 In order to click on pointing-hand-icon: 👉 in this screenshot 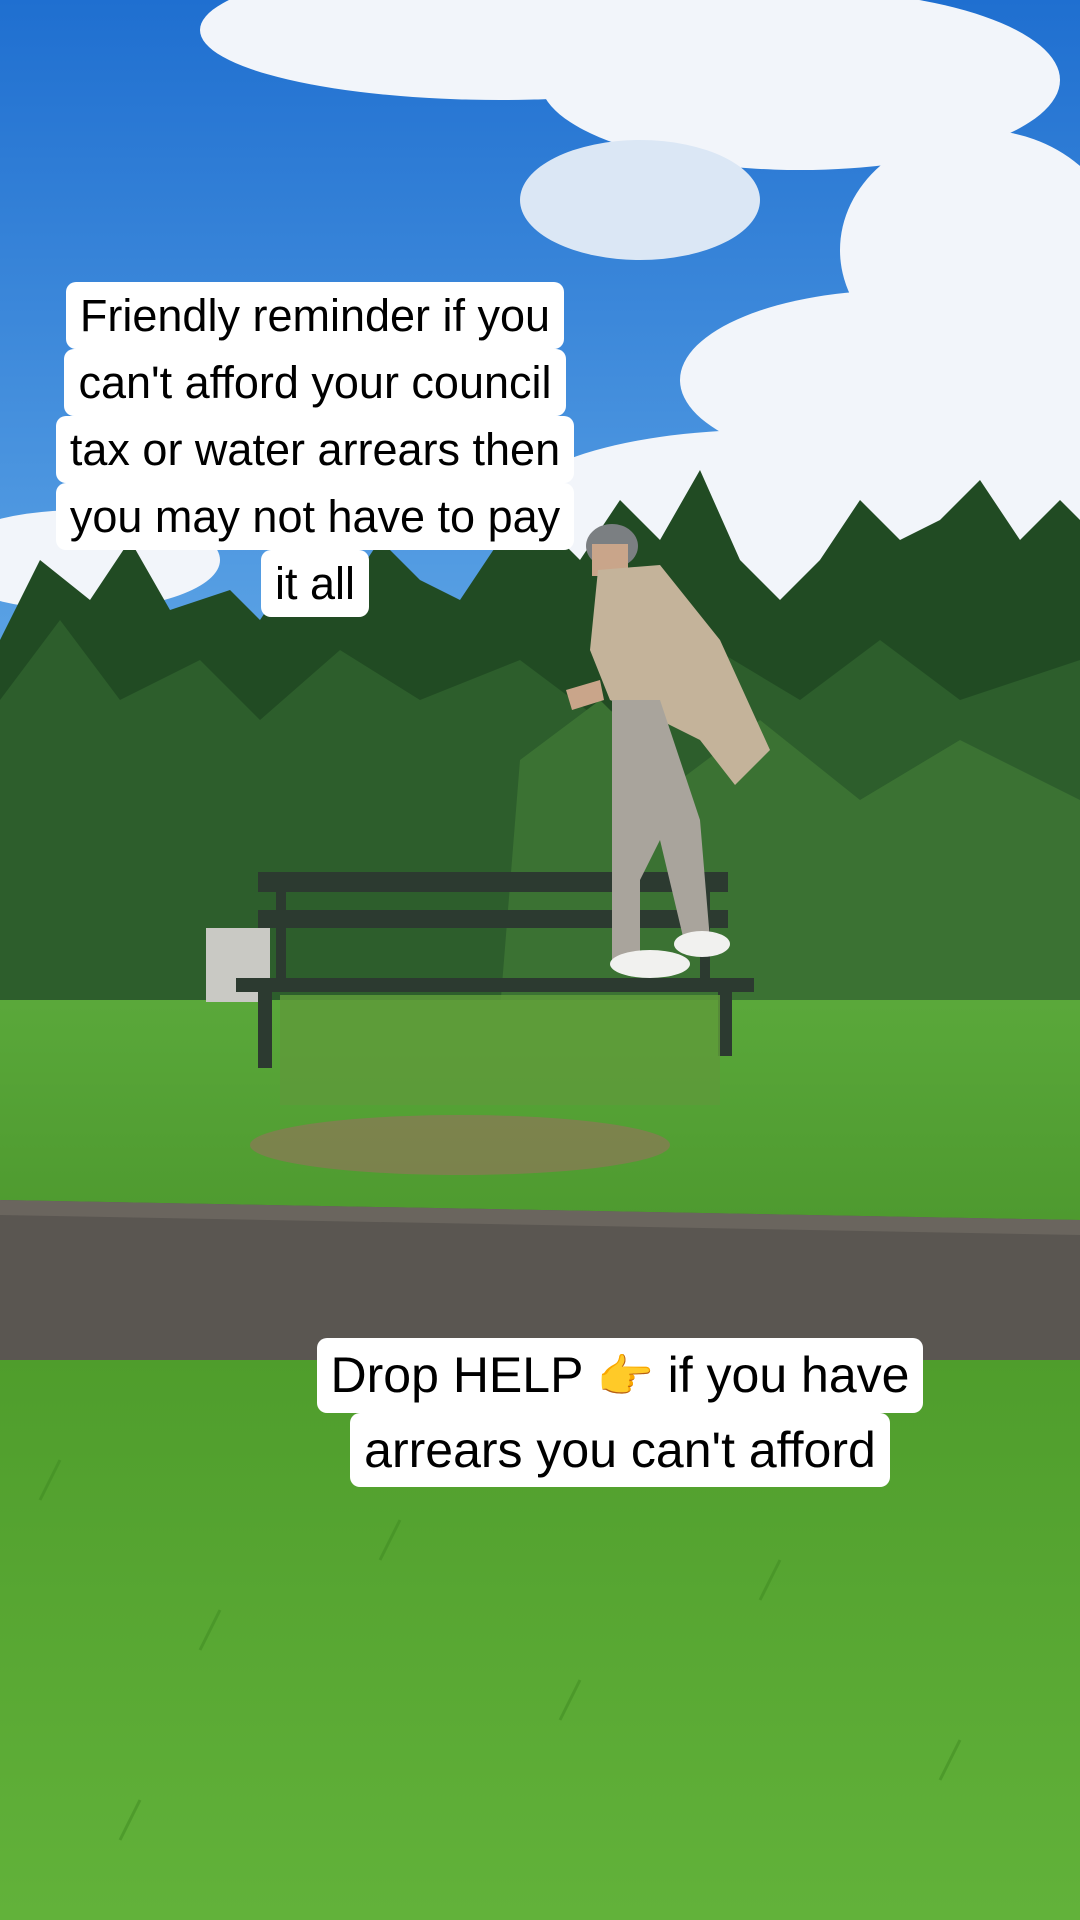, I will do `click(625, 1376)`.